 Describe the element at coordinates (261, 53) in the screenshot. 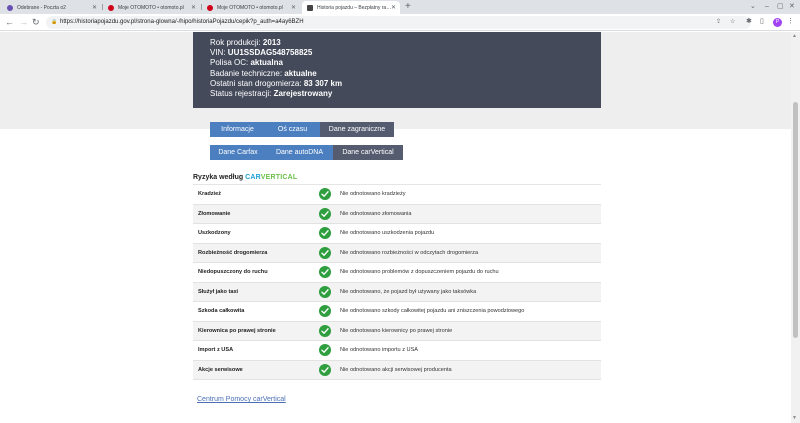

I see `vehicle-line-vin: VIN: UU1SSDAG548758825` at that location.